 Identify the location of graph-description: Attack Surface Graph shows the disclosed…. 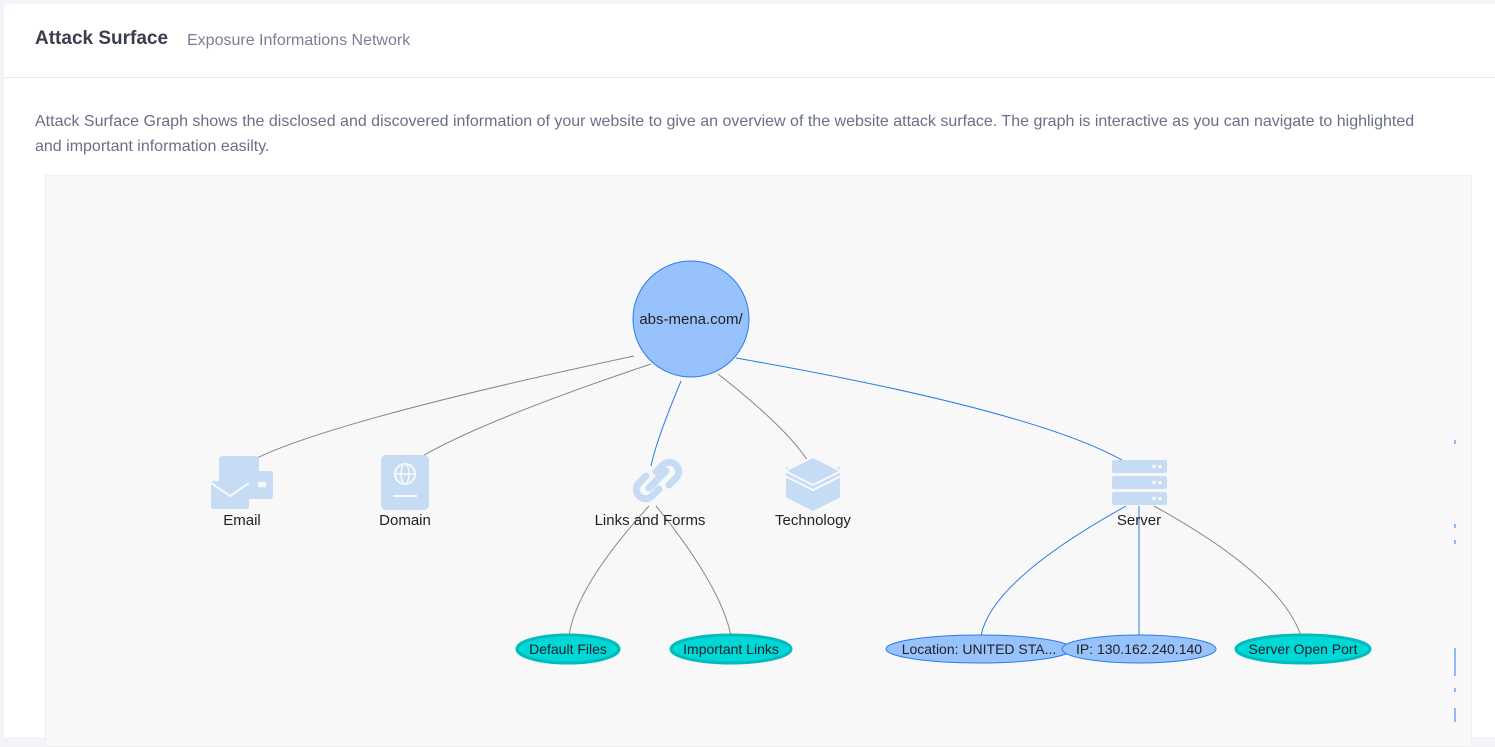
(725, 134).